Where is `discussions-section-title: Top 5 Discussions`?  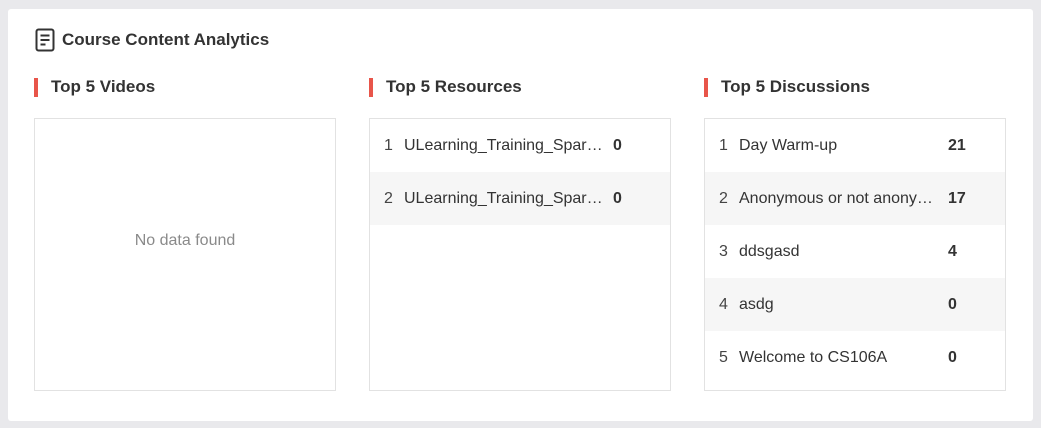
discussions-section-title: Top 5 Discussions is located at coordinates (855, 87).